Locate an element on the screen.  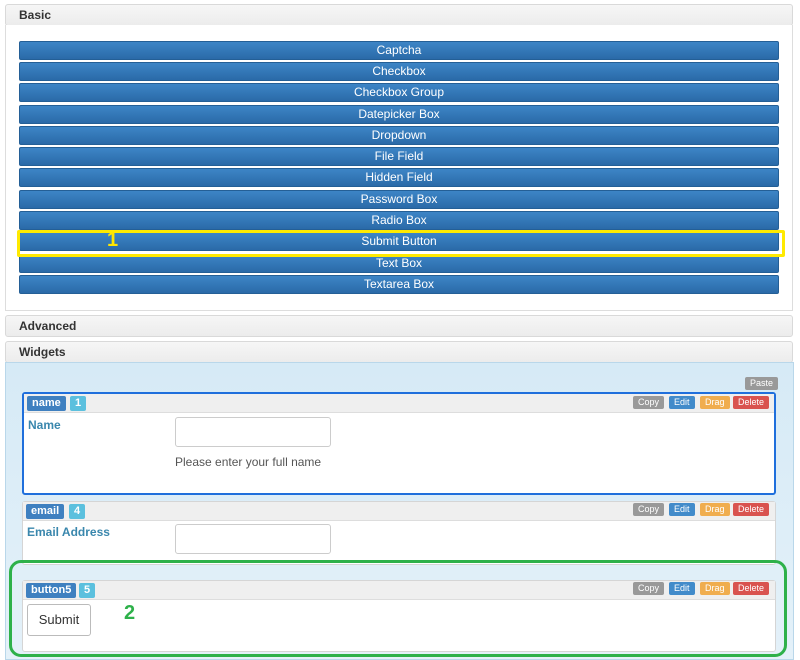
field-label: Name is located at coordinates (44, 425).